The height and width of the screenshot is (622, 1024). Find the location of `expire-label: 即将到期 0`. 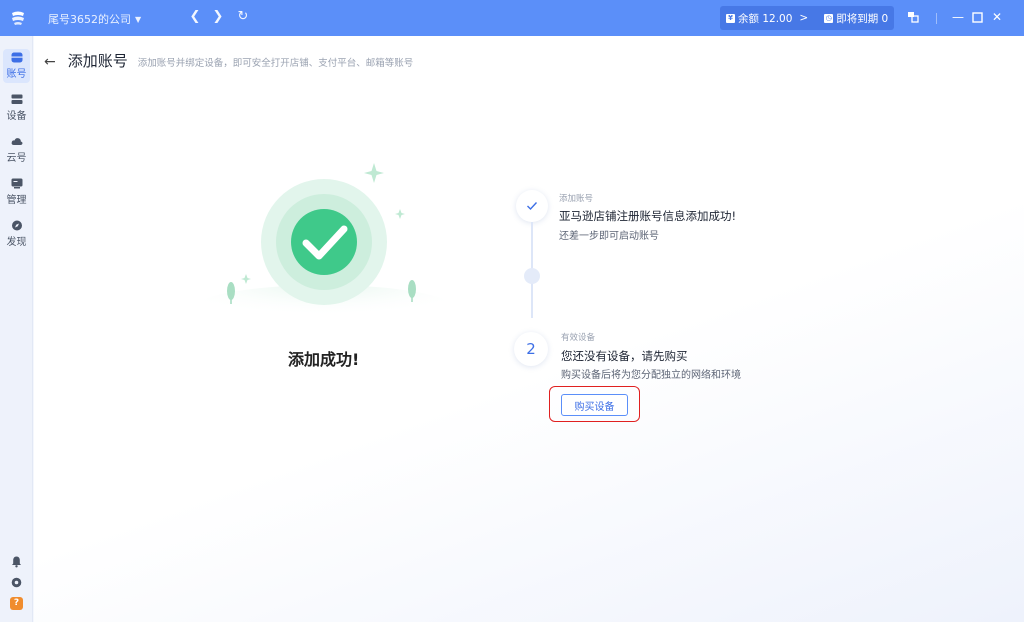

expire-label: 即将到期 0 is located at coordinates (862, 18).